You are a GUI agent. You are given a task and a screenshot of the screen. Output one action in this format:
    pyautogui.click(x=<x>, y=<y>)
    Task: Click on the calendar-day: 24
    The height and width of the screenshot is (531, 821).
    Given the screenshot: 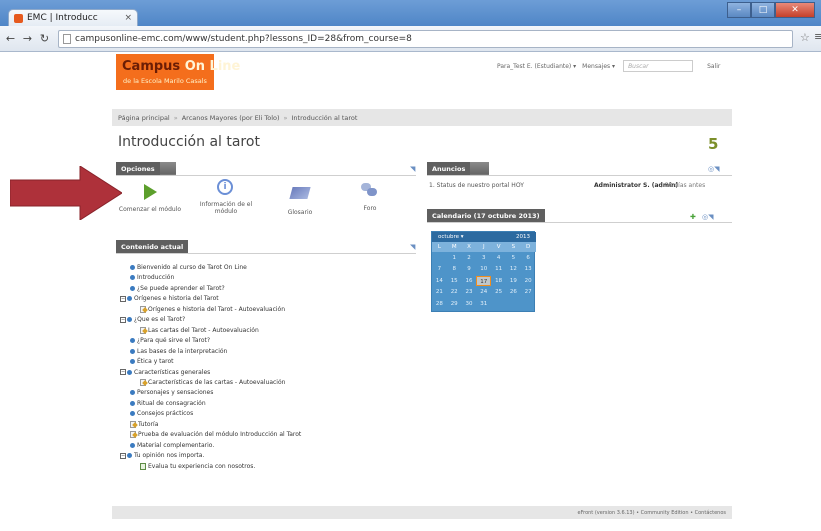 What is the action you would take?
    pyautogui.click(x=483, y=292)
    